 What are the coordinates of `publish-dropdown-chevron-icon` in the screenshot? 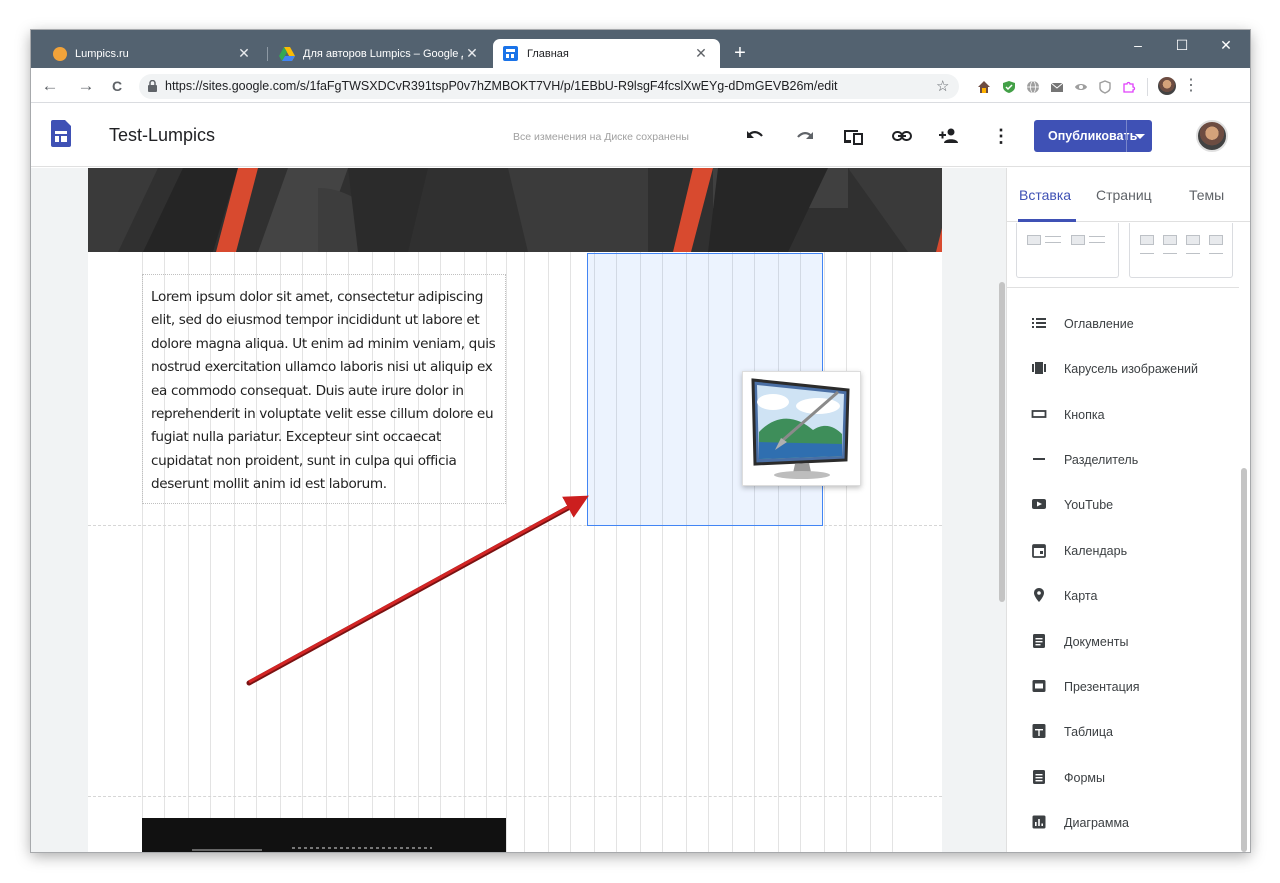 It's located at (1139, 136).